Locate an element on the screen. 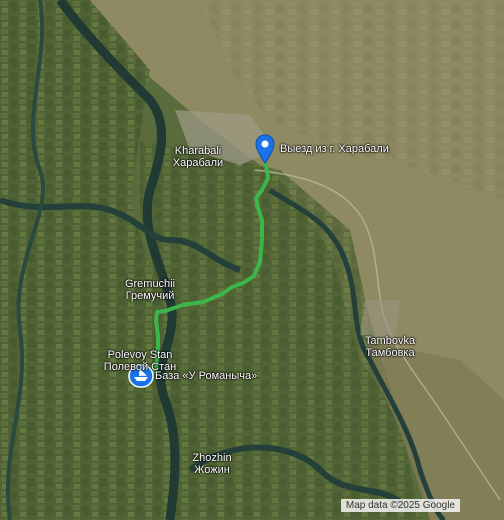  place-label-gremuchii: Gremuchii Гремучий is located at coordinates (150, 290).